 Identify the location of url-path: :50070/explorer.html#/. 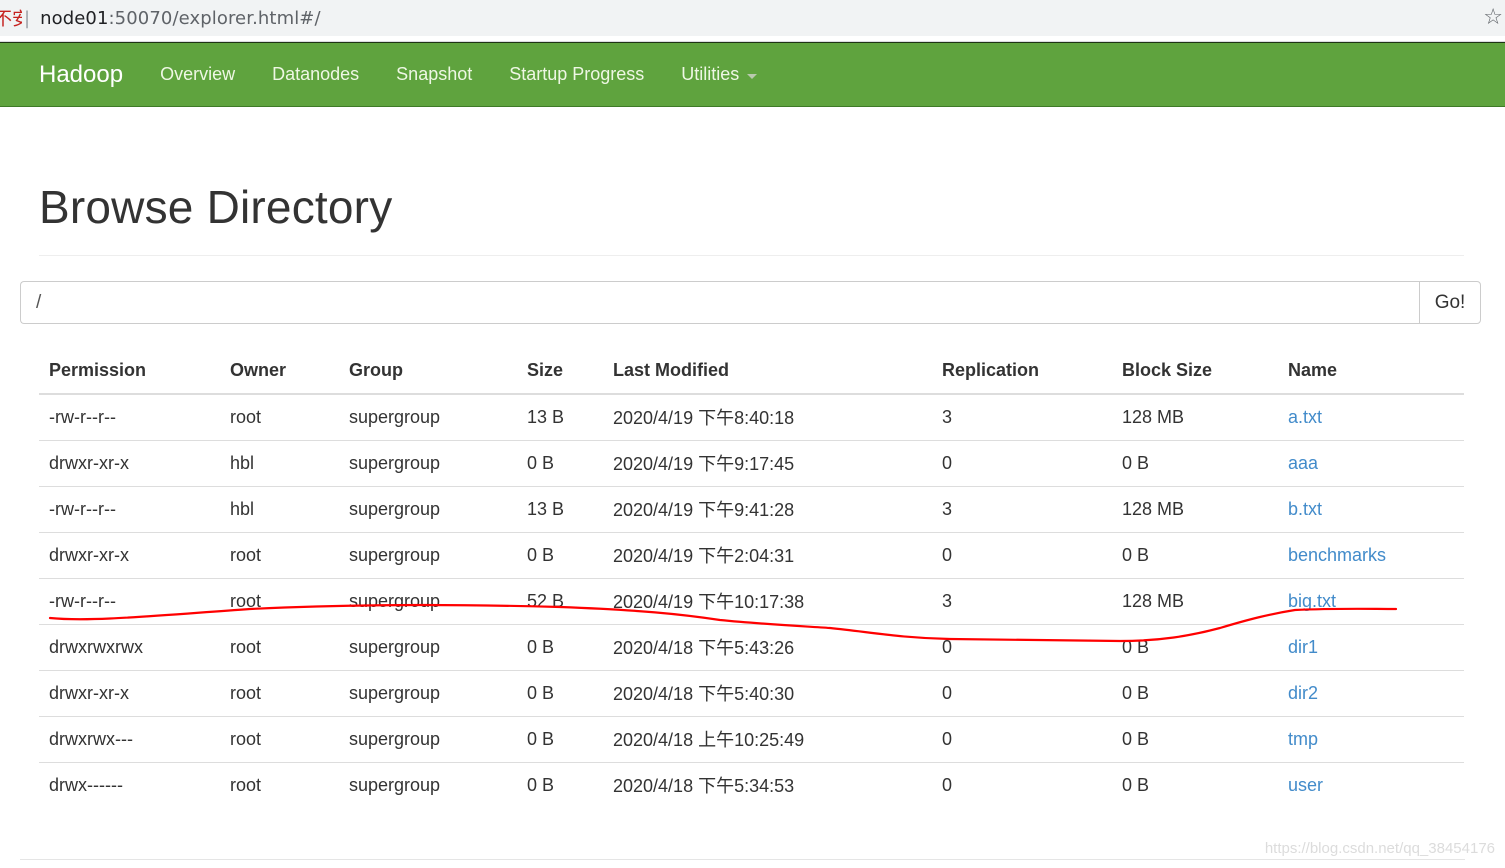
(214, 18).